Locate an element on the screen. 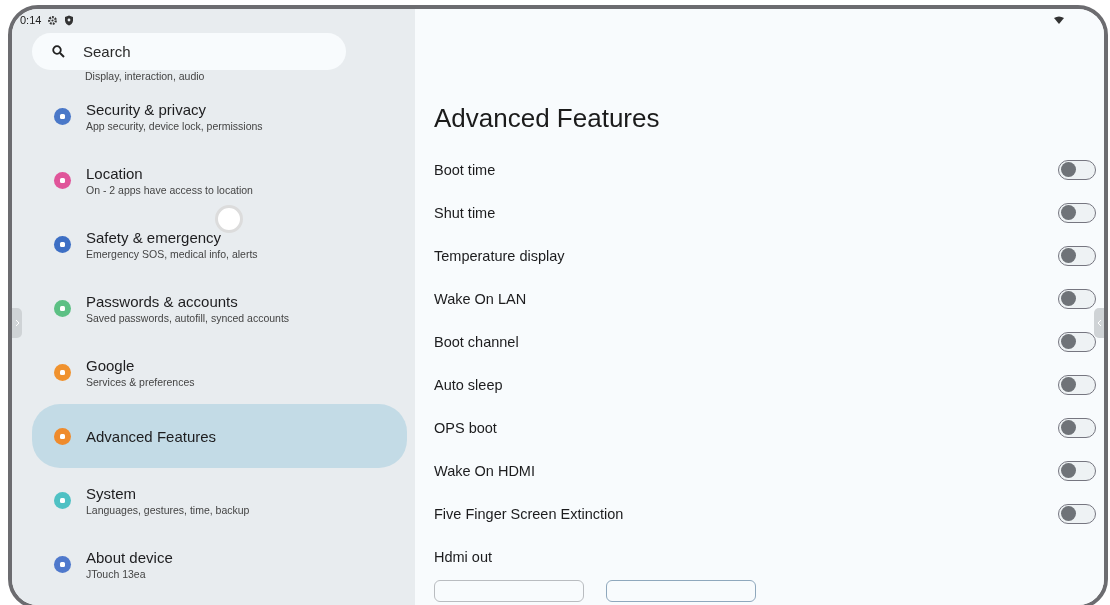 The image size is (1110, 605). gear-icon is located at coordinates (53, 20).